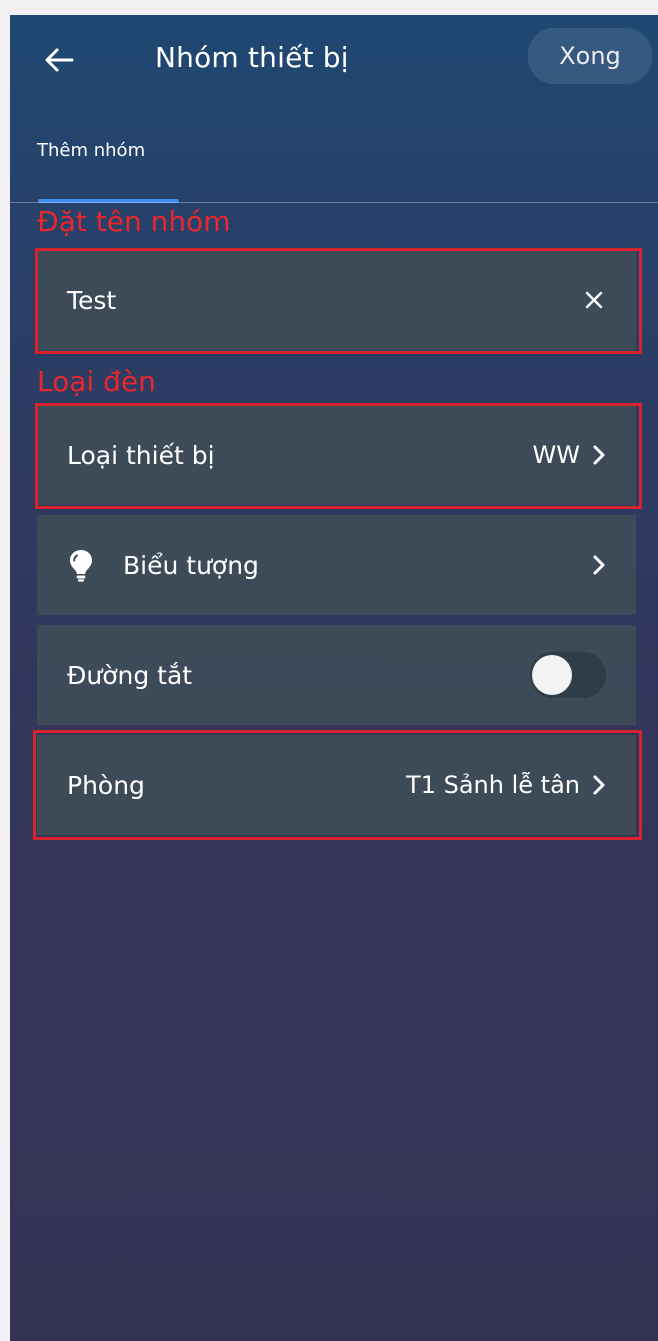 The image size is (658, 1341). Describe the element at coordinates (590, 56) in the screenshot. I see `done-button: Xong` at that location.